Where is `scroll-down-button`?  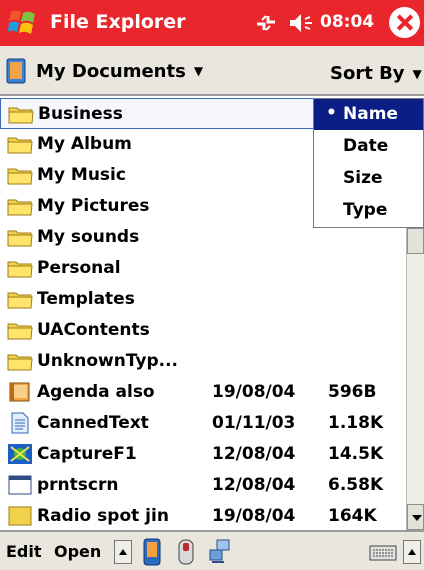 scroll-down-button is located at coordinates (415, 517).